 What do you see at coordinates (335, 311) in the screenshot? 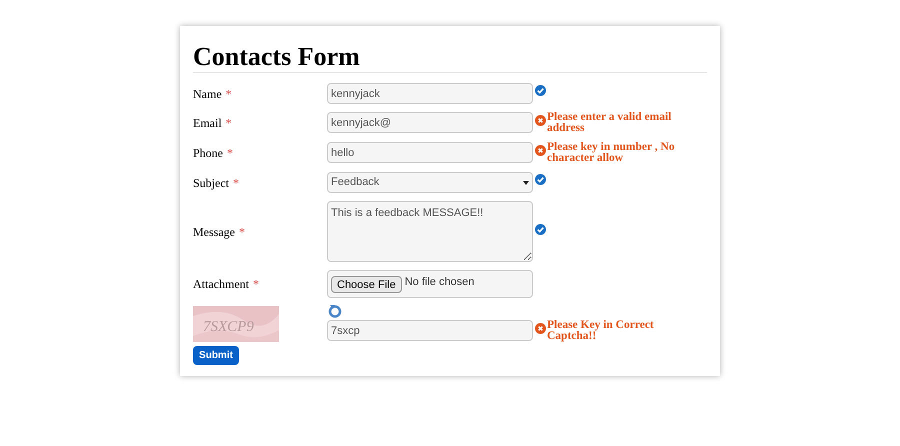
I see `refresh-icon` at bounding box center [335, 311].